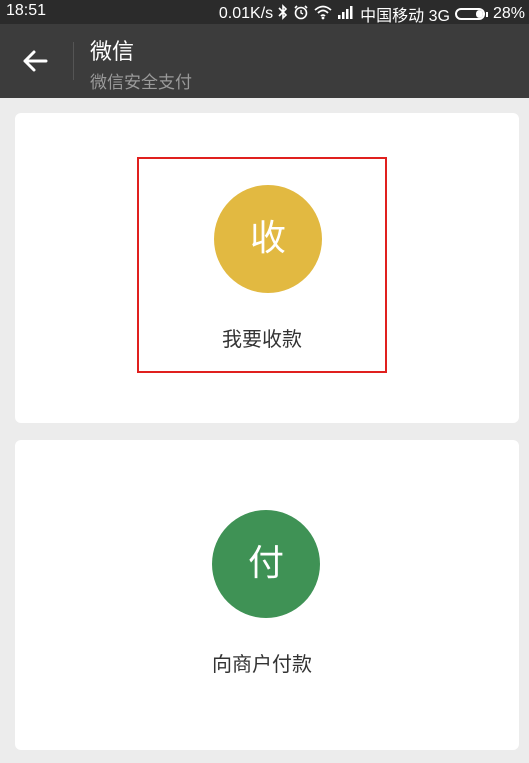  I want to click on pay-merchant-button: 付 向商户付款, so click(262, 592).